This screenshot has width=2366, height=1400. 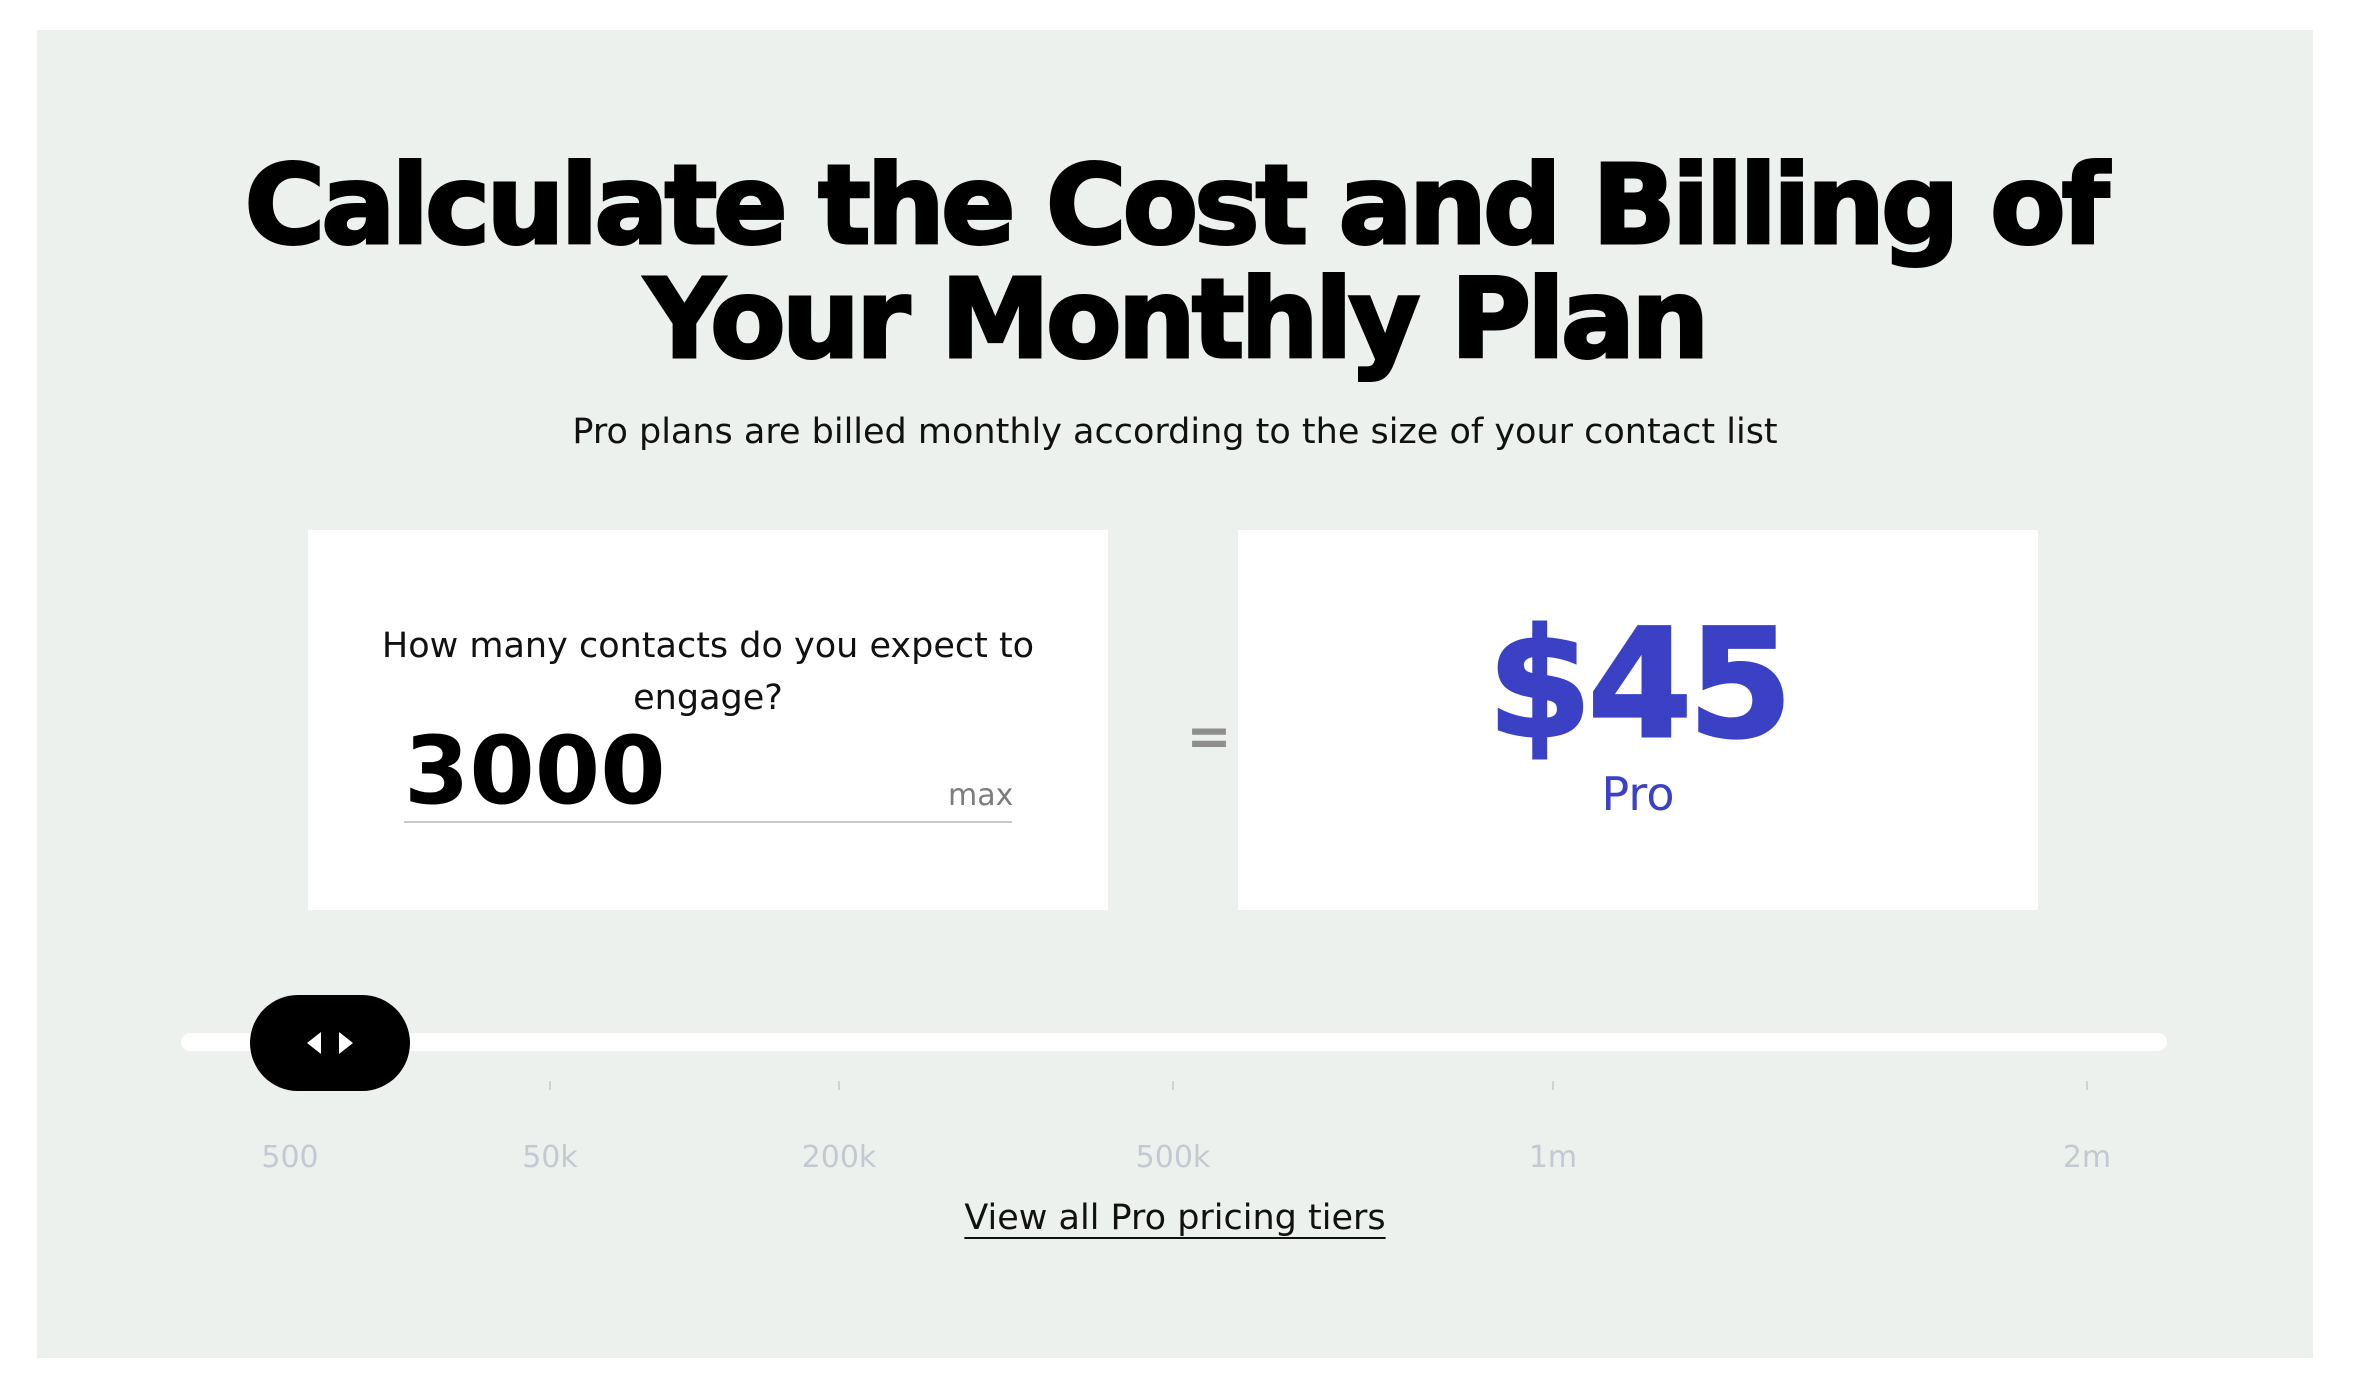 What do you see at coordinates (550, 1157) in the screenshot?
I see `tick-label-50k: 50k` at bounding box center [550, 1157].